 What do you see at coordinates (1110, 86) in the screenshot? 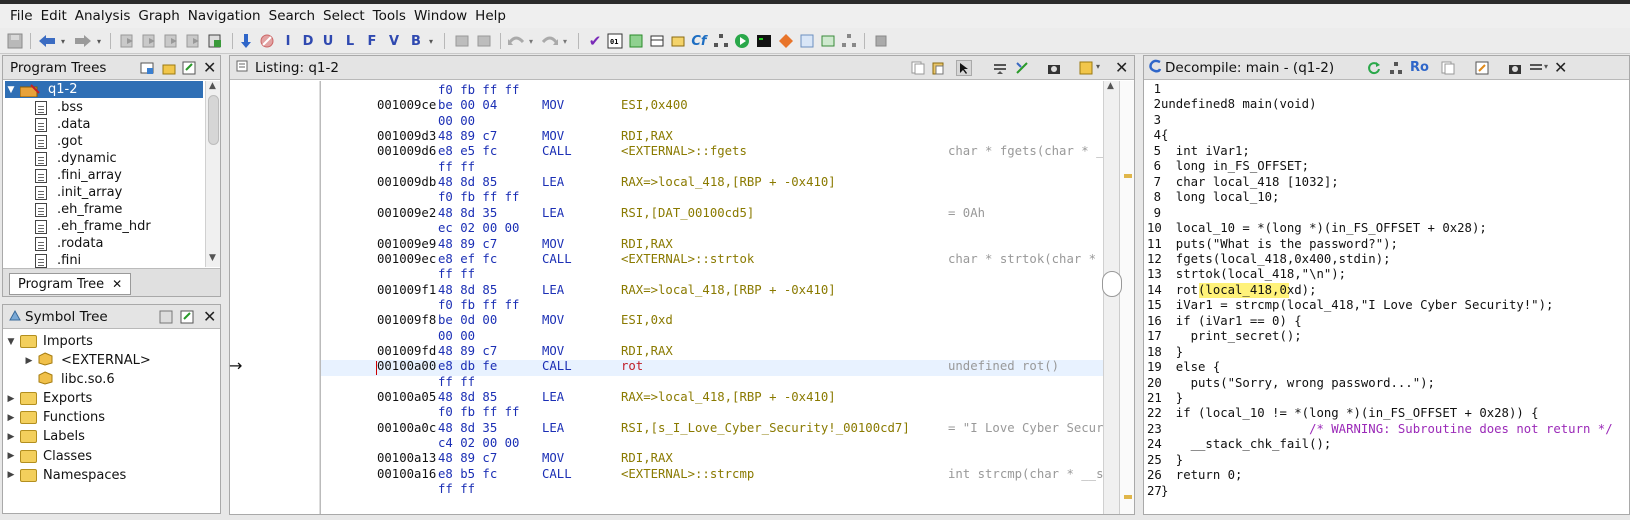
I see `scroll-up-icon: ▲` at bounding box center [1110, 86].